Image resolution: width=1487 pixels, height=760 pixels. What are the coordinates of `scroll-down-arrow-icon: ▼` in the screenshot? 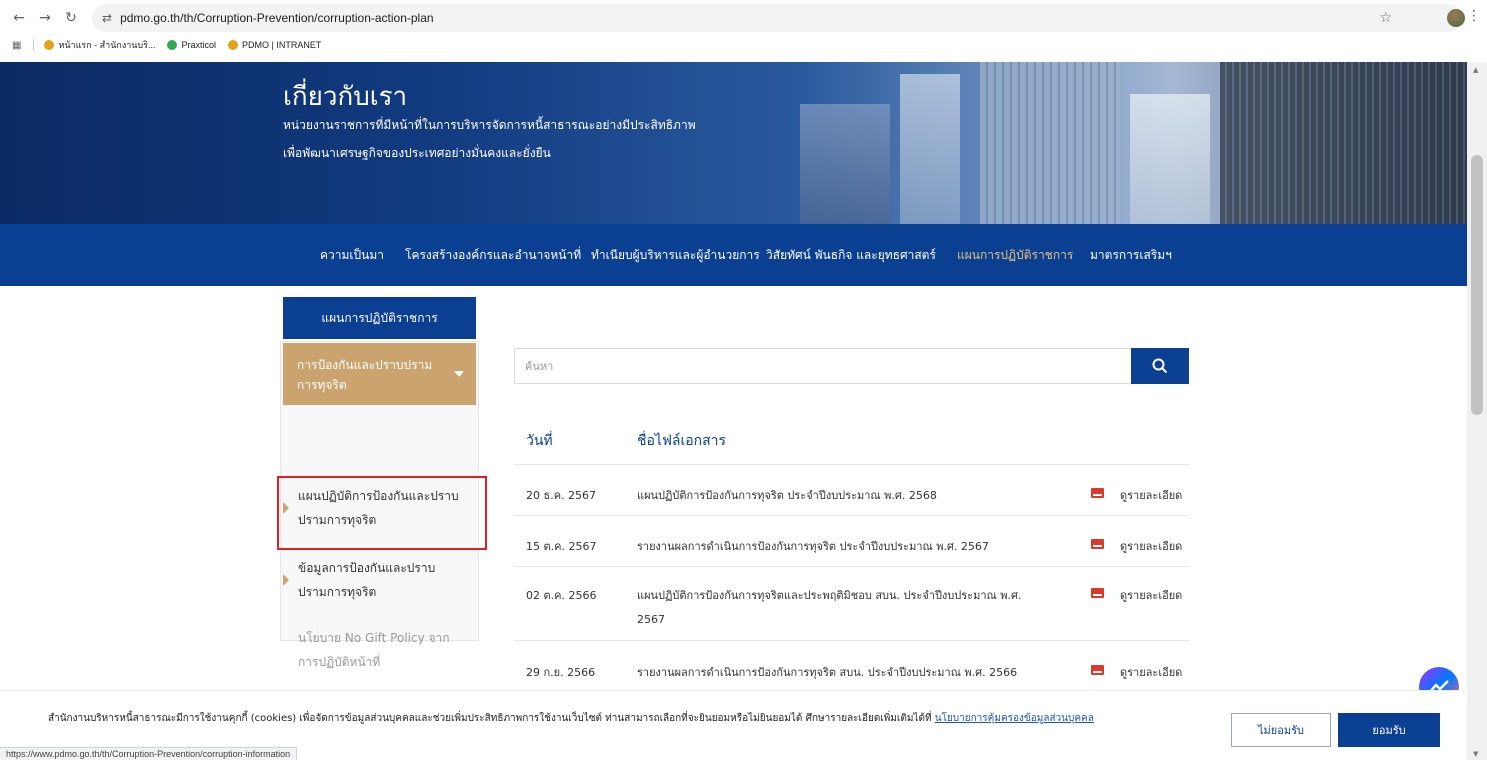 It's located at (1475, 754).